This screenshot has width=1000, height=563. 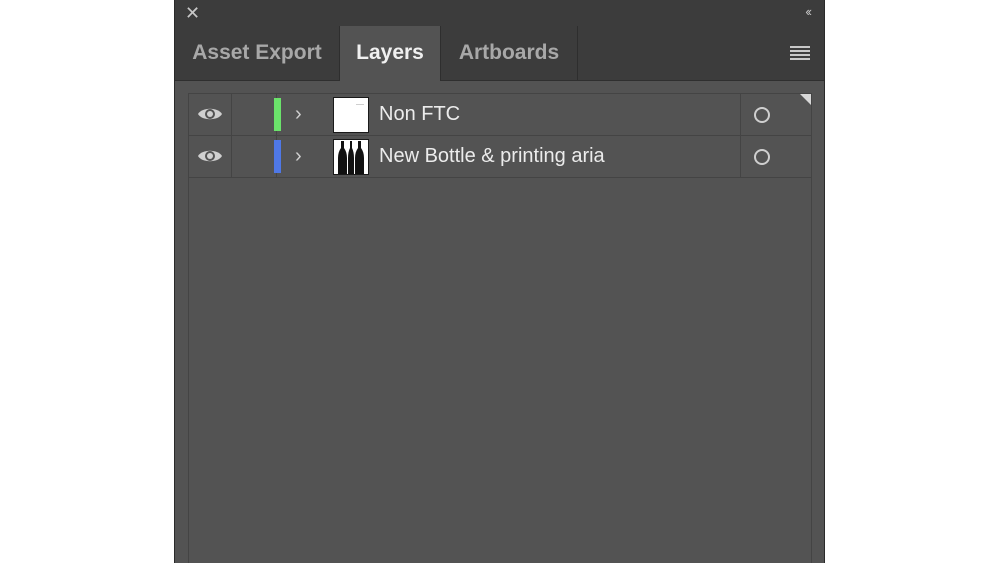 What do you see at coordinates (499, 13) in the screenshot?
I see `panel-title-bar: ✕ ‹‹` at bounding box center [499, 13].